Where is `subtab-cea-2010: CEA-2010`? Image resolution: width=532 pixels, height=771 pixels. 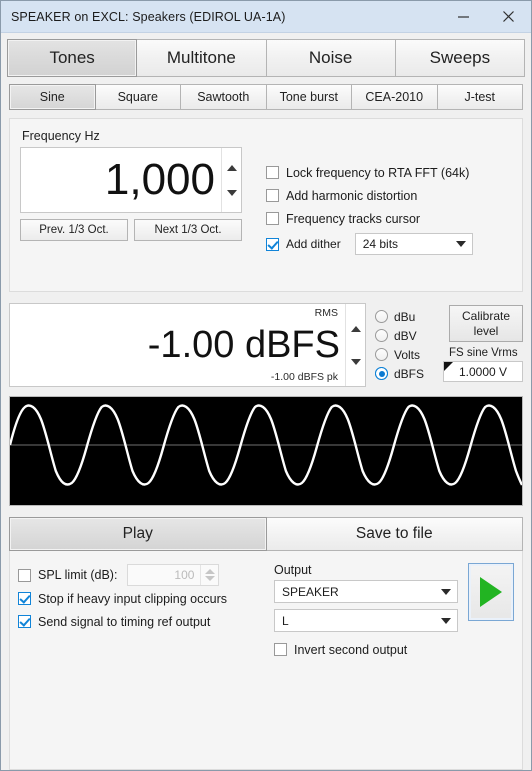 subtab-cea-2010: CEA-2010 is located at coordinates (394, 97).